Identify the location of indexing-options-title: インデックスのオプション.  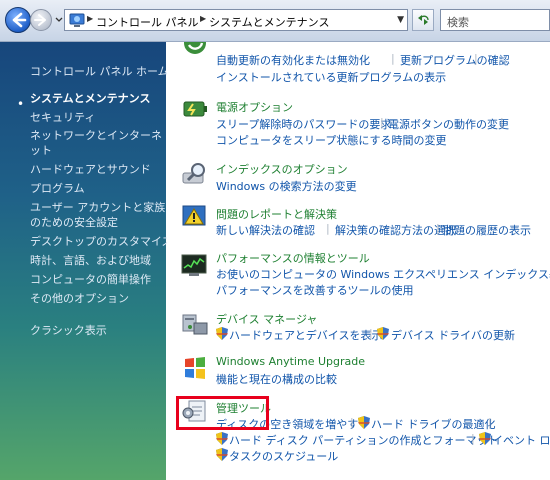
(282, 169).